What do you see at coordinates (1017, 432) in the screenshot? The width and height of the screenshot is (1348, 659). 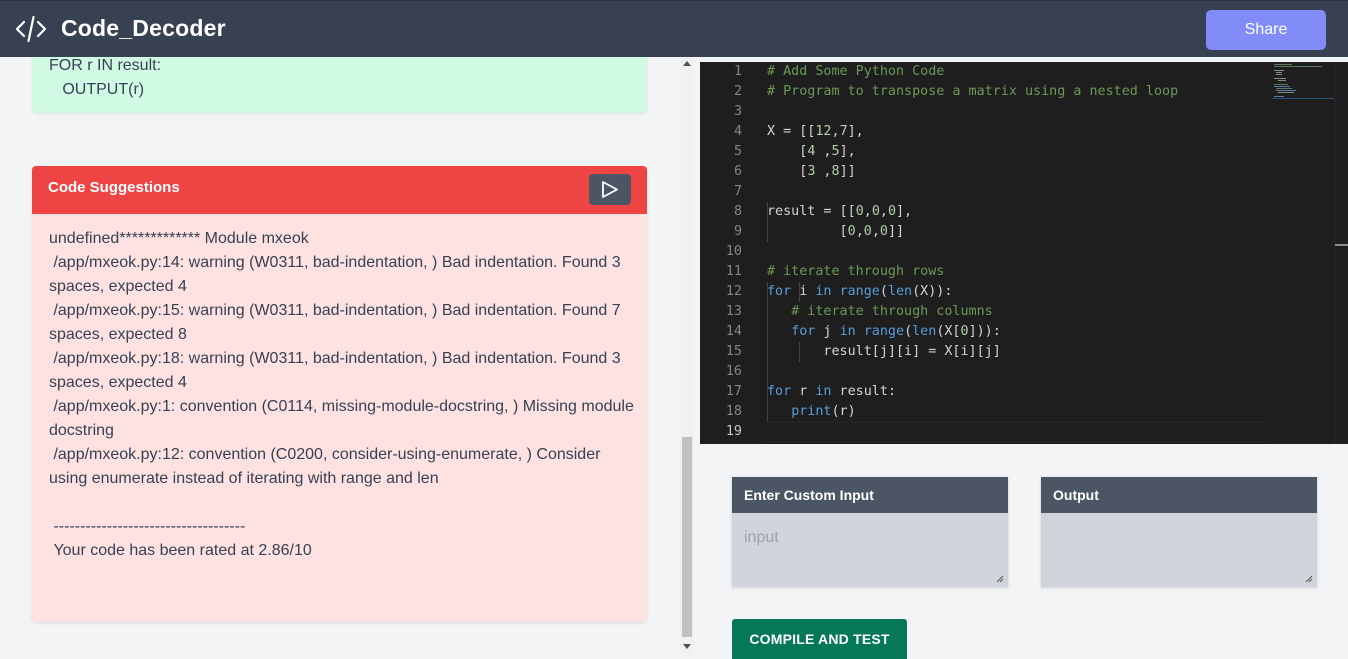 I see `current-line-highlight` at bounding box center [1017, 432].